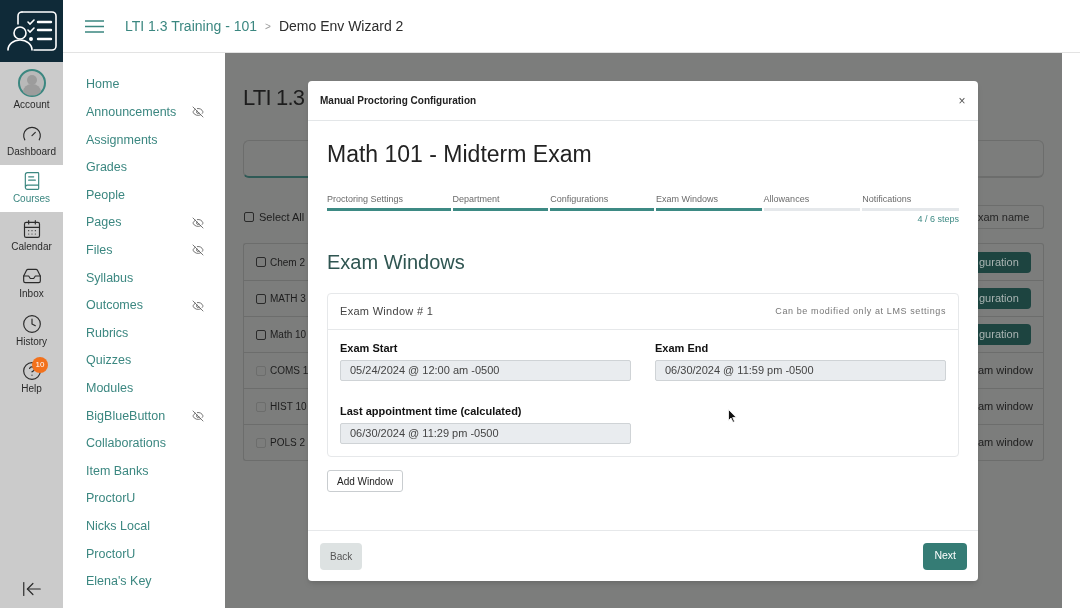  I want to click on date-time-field: 06/30/2024 @ 11:59 pm -0500, so click(800, 370).